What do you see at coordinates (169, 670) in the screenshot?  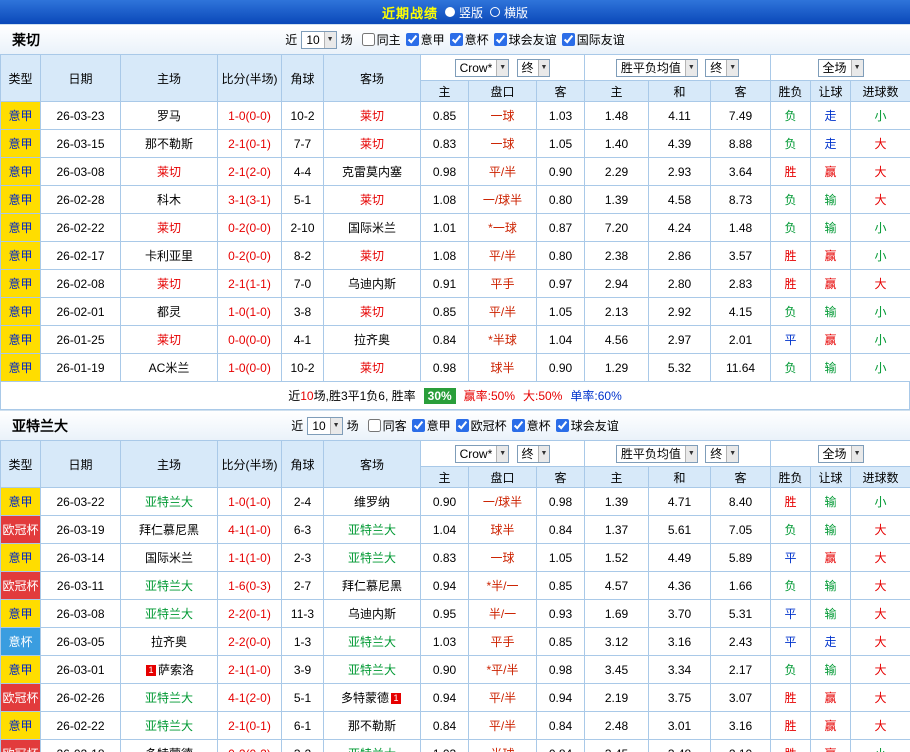 I see `team-name-link: 1 萨索洛` at bounding box center [169, 670].